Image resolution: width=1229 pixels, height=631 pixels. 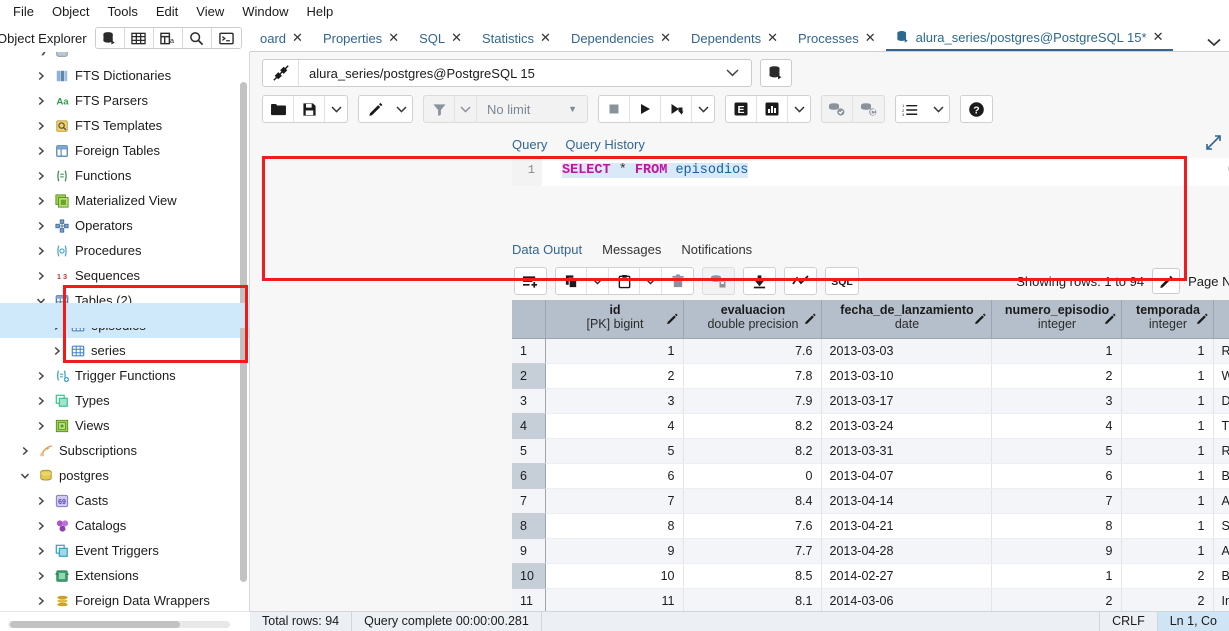 I want to click on tree-node-extensions: Extensions, so click(x=124, y=575).